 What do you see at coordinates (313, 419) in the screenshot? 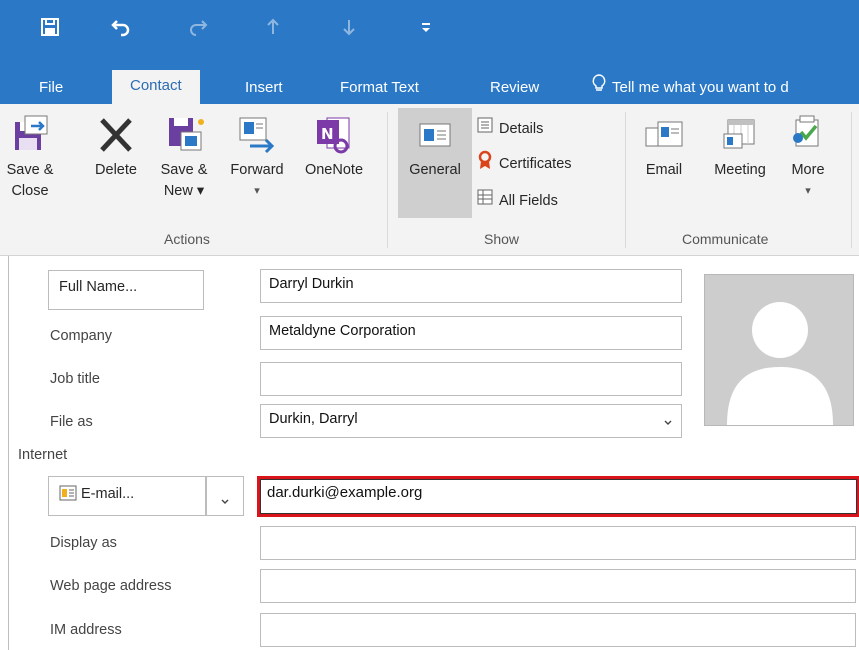
I see `file-as-value: Durkin, Darryl` at bounding box center [313, 419].